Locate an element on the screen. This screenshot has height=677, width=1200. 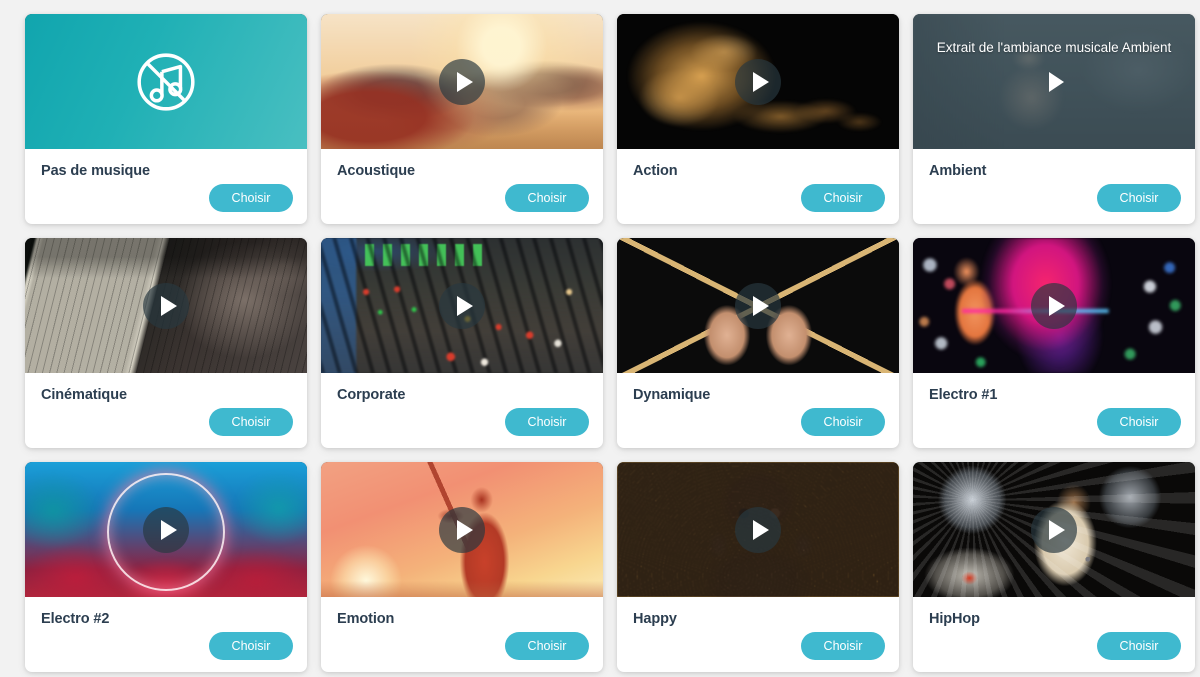
card-meta: Acoustique Choisir is located at coordinates (462, 186).